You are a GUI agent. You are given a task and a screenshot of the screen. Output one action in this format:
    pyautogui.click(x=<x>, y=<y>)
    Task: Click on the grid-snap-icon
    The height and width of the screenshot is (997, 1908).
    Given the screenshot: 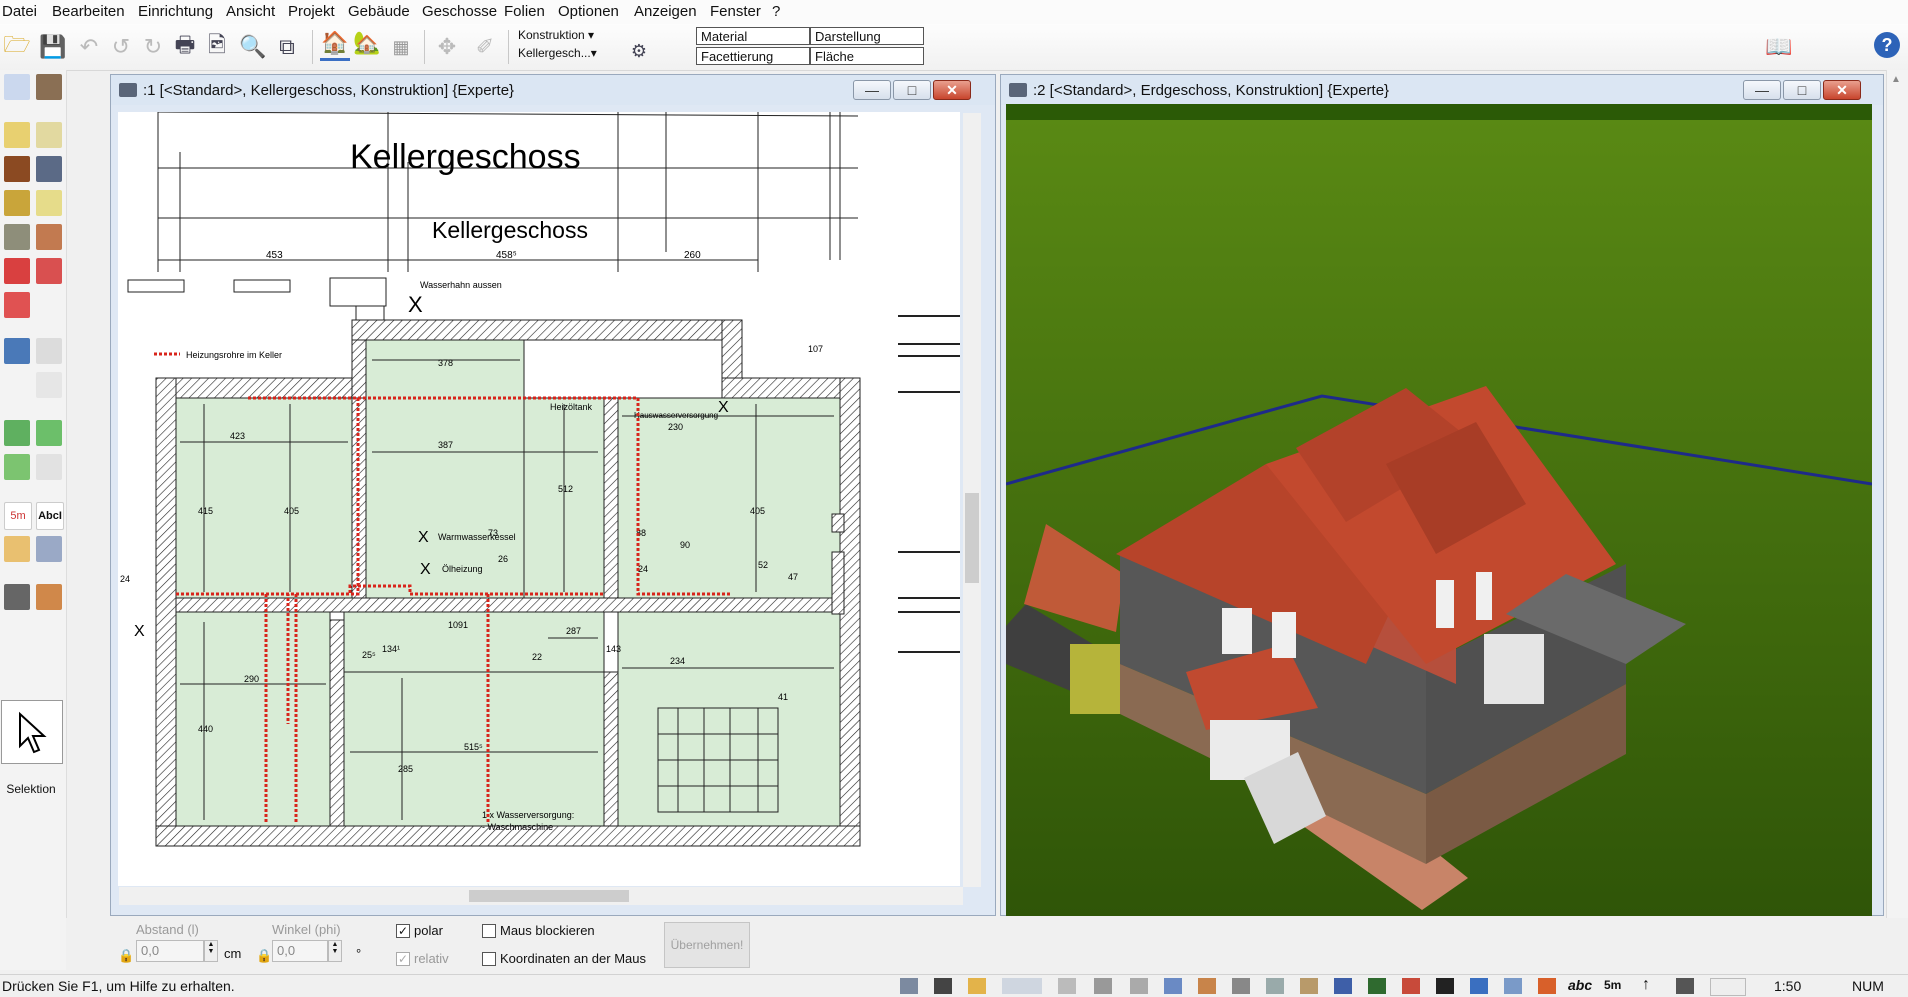 What is the action you would take?
    pyautogui.click(x=909, y=986)
    